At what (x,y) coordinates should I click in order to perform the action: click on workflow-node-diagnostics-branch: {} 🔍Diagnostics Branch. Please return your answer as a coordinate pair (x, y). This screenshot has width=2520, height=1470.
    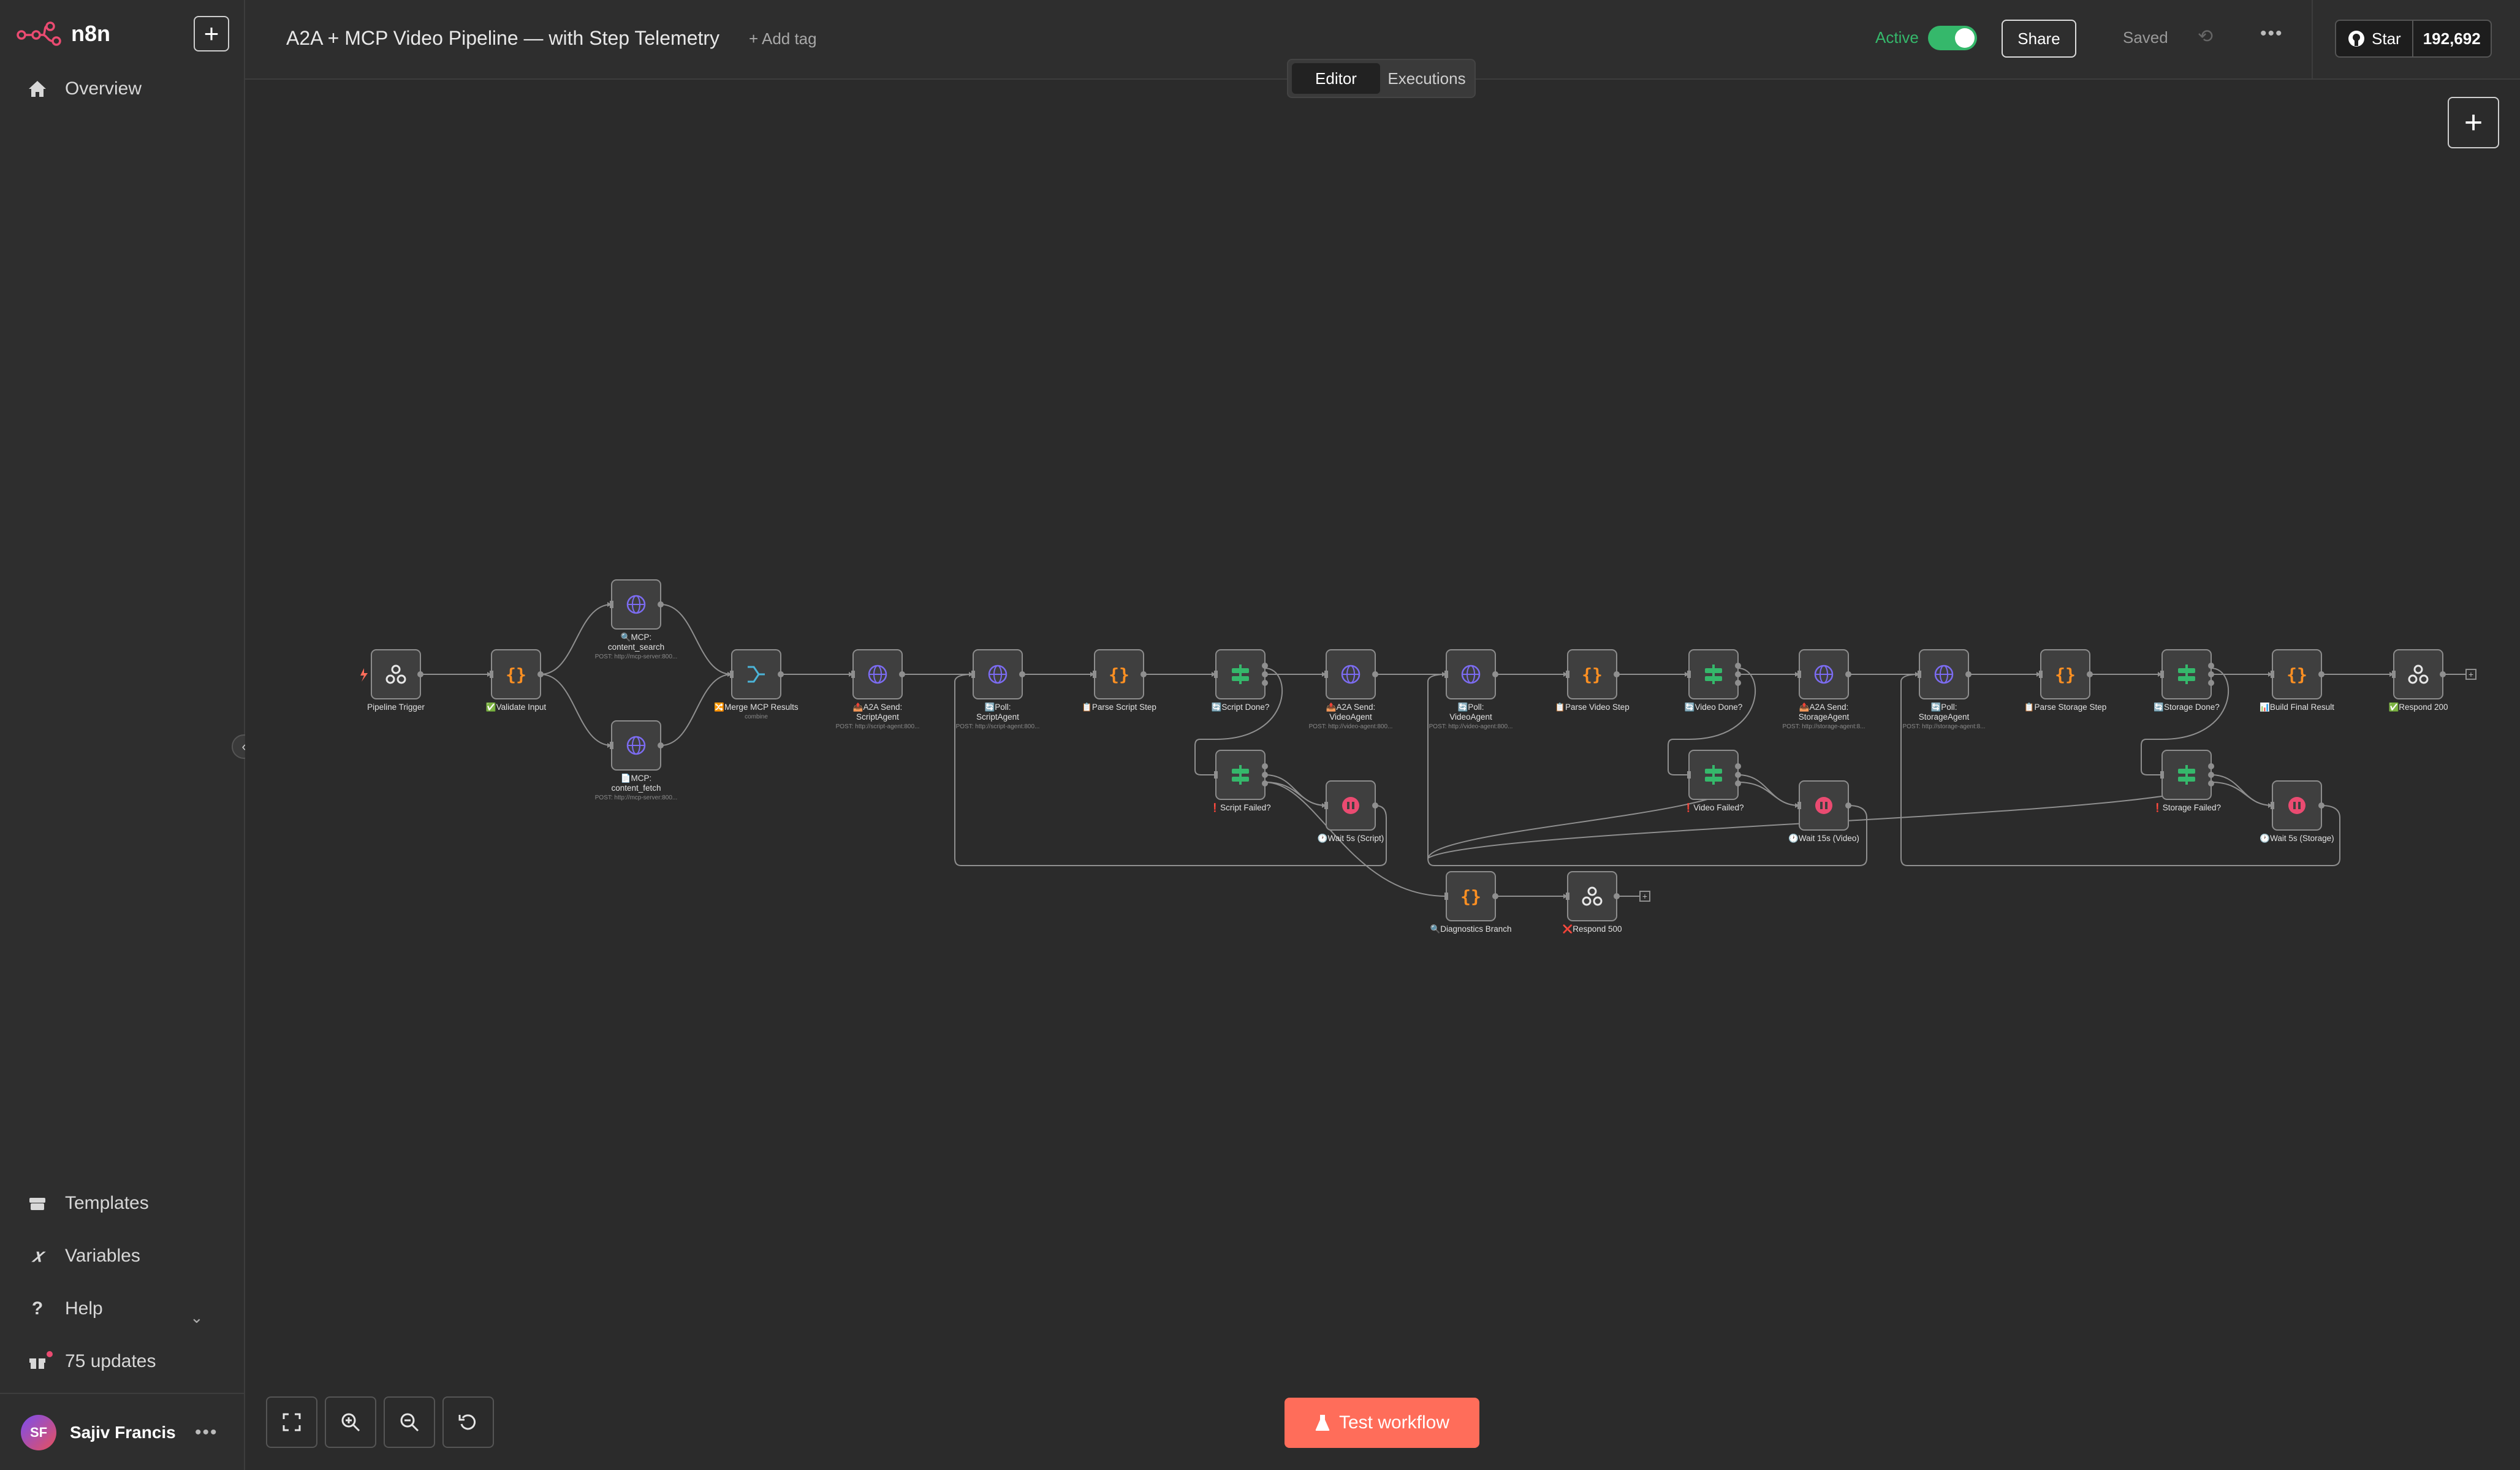
    Looking at the image, I should click on (1471, 903).